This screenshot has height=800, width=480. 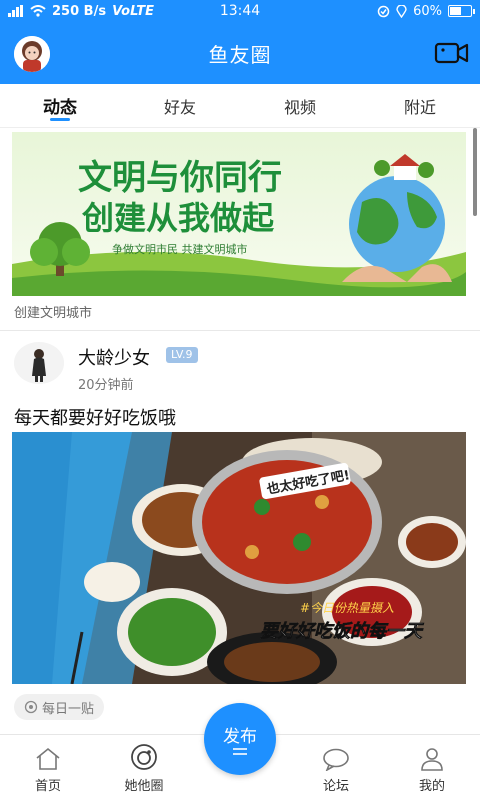 I want to click on nav-mine-label: 我的, so click(x=431, y=786).